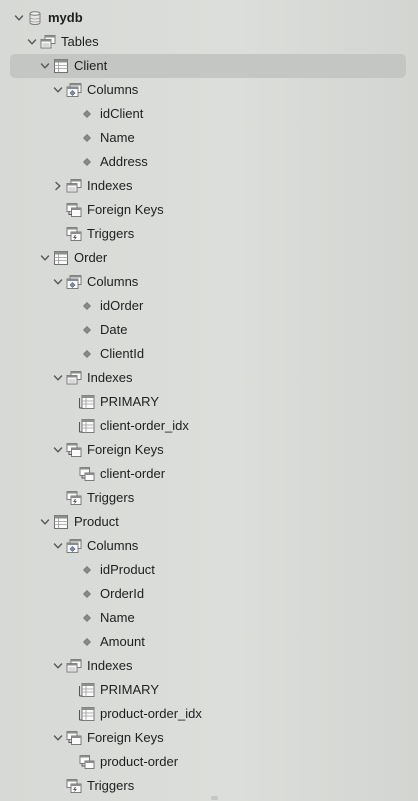 The image size is (418, 801). What do you see at coordinates (127, 569) in the screenshot?
I see `tree-node-label: idProduct` at bounding box center [127, 569].